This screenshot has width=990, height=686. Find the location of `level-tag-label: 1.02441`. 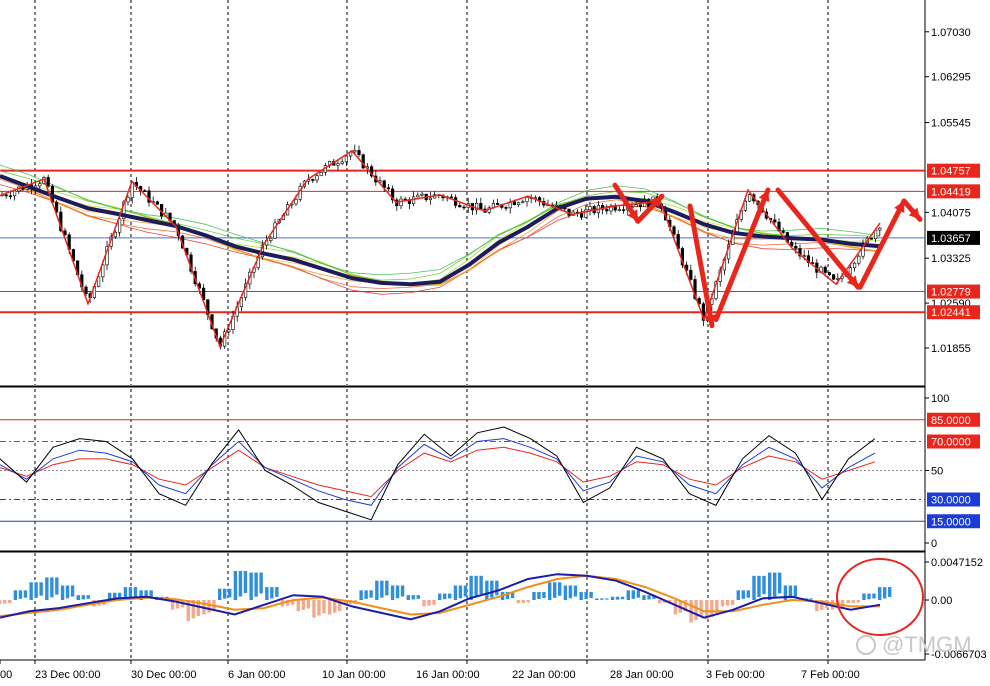

level-tag-label: 1.02441 is located at coordinates (951, 313).